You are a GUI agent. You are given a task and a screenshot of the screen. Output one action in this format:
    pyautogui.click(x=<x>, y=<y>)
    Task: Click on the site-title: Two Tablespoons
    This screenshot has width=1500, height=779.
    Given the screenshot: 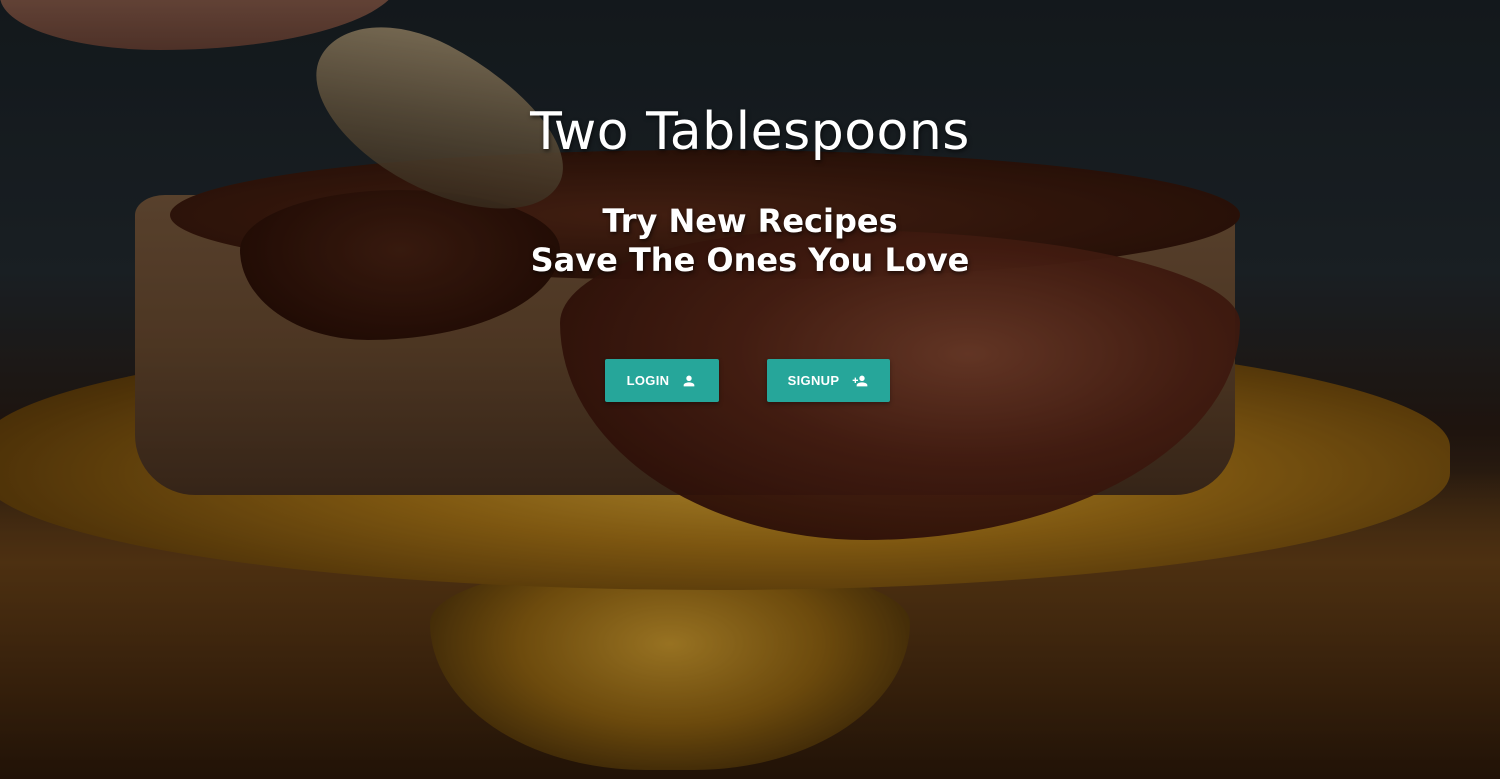 What is the action you would take?
    pyautogui.click(x=750, y=132)
    